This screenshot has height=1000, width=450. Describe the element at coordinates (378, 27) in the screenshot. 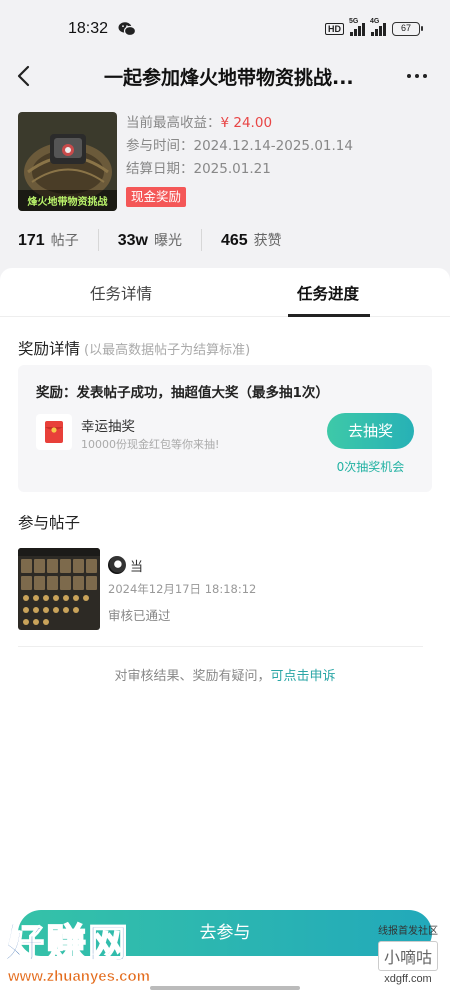

I see `signal-4g-icon: 4G` at that location.